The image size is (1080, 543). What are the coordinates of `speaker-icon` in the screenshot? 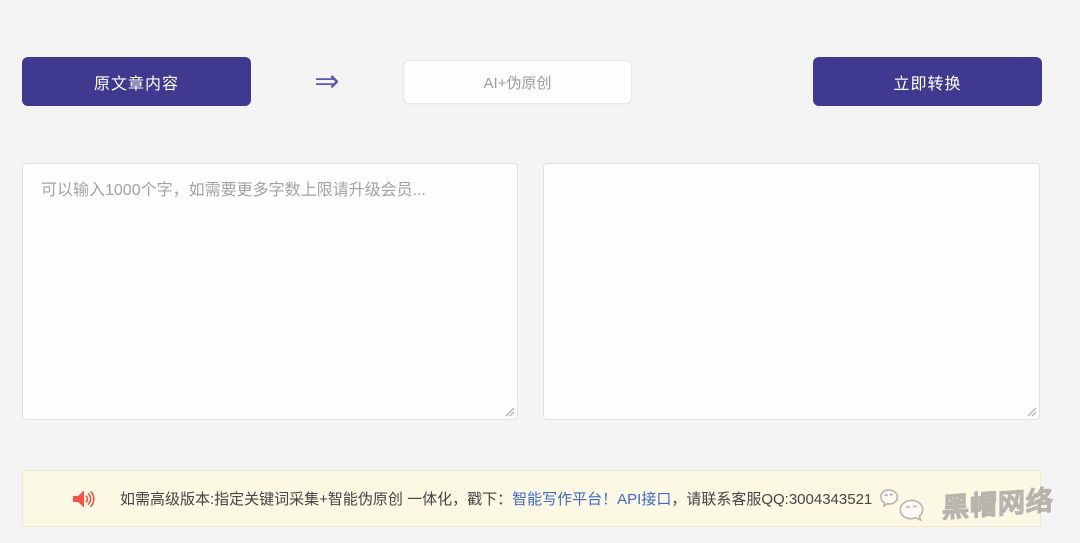 It's located at (84, 498).